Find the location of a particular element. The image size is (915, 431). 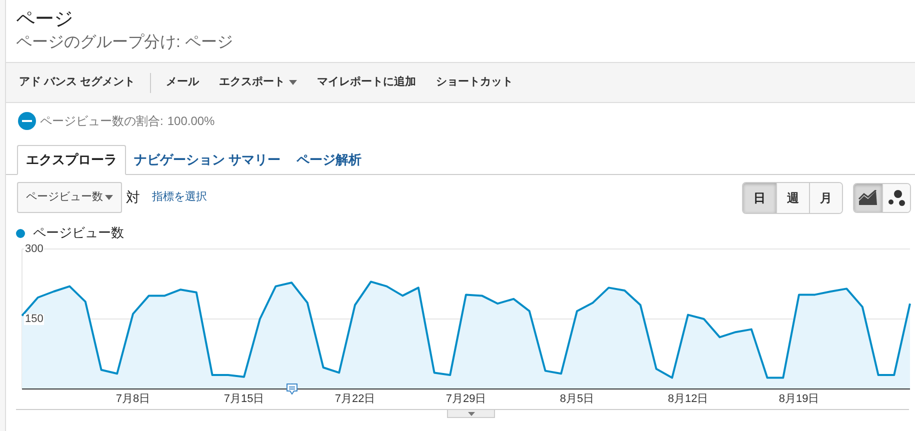

annotation-icon is located at coordinates (292, 389).